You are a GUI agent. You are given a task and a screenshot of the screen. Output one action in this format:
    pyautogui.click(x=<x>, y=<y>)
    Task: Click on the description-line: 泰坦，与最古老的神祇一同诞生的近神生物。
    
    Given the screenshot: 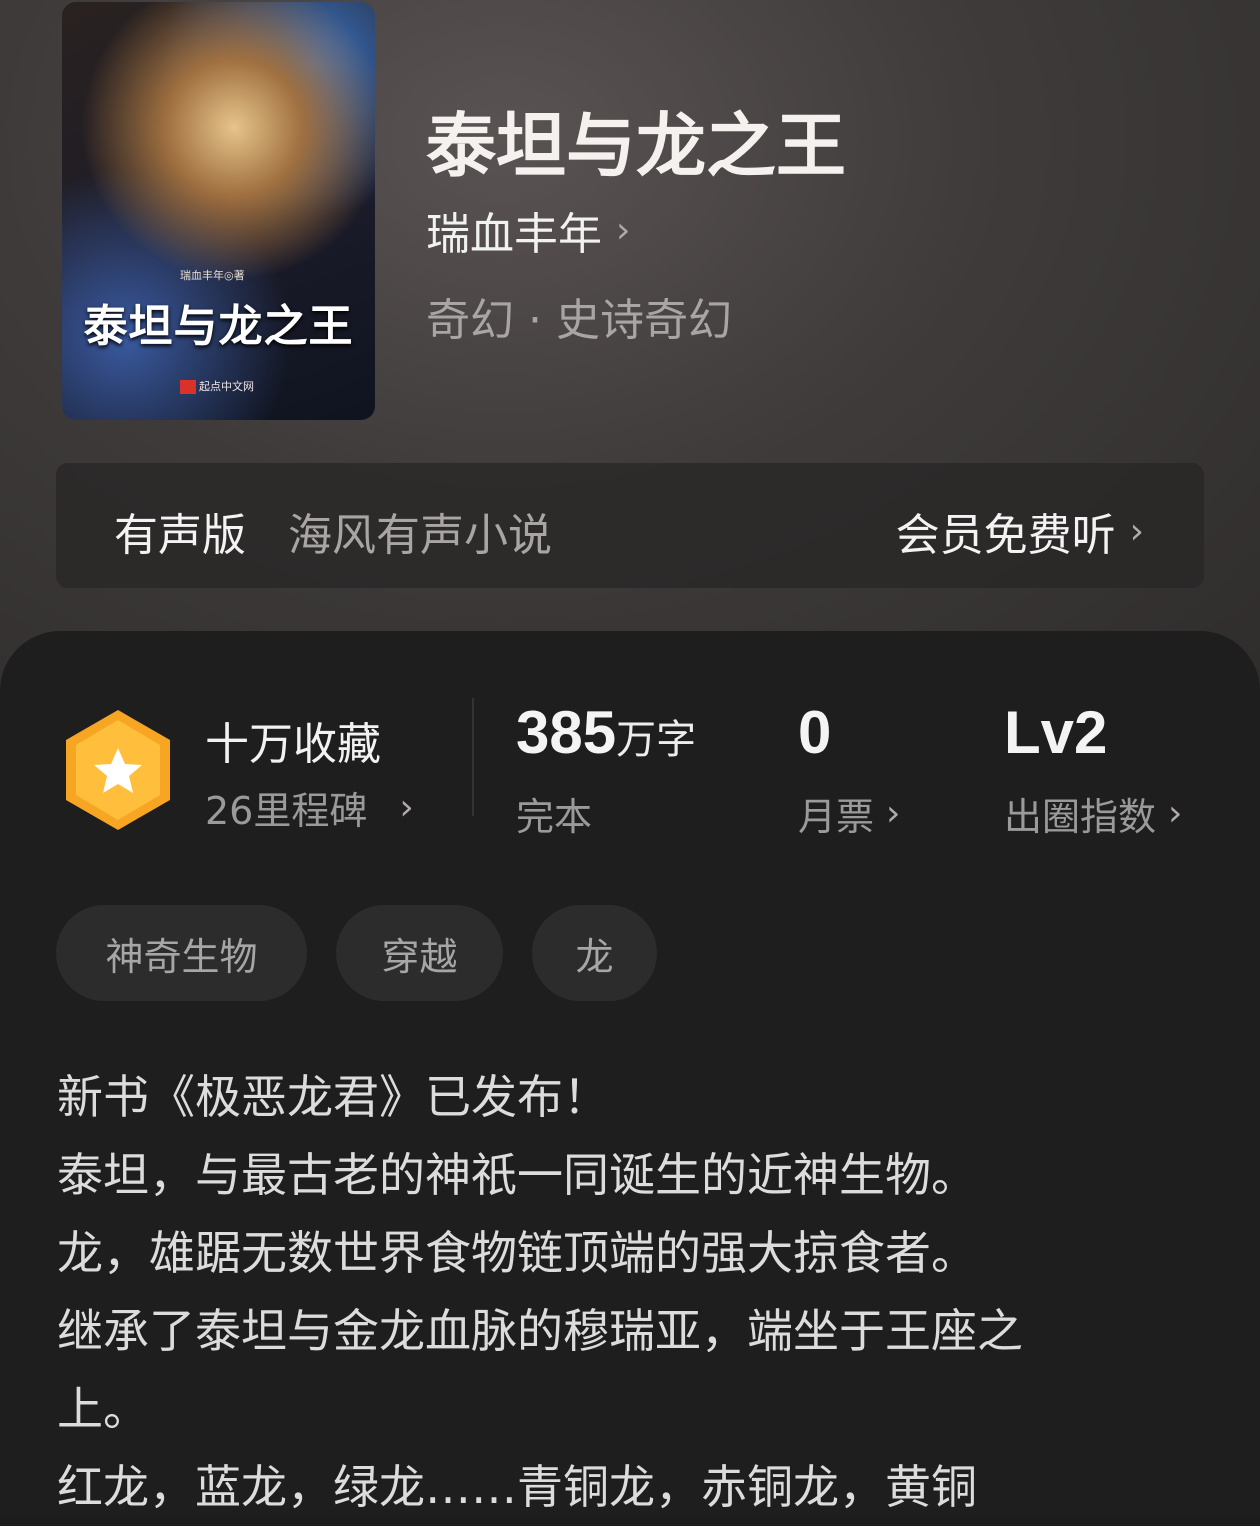 What is the action you would take?
    pyautogui.click(x=517, y=1175)
    